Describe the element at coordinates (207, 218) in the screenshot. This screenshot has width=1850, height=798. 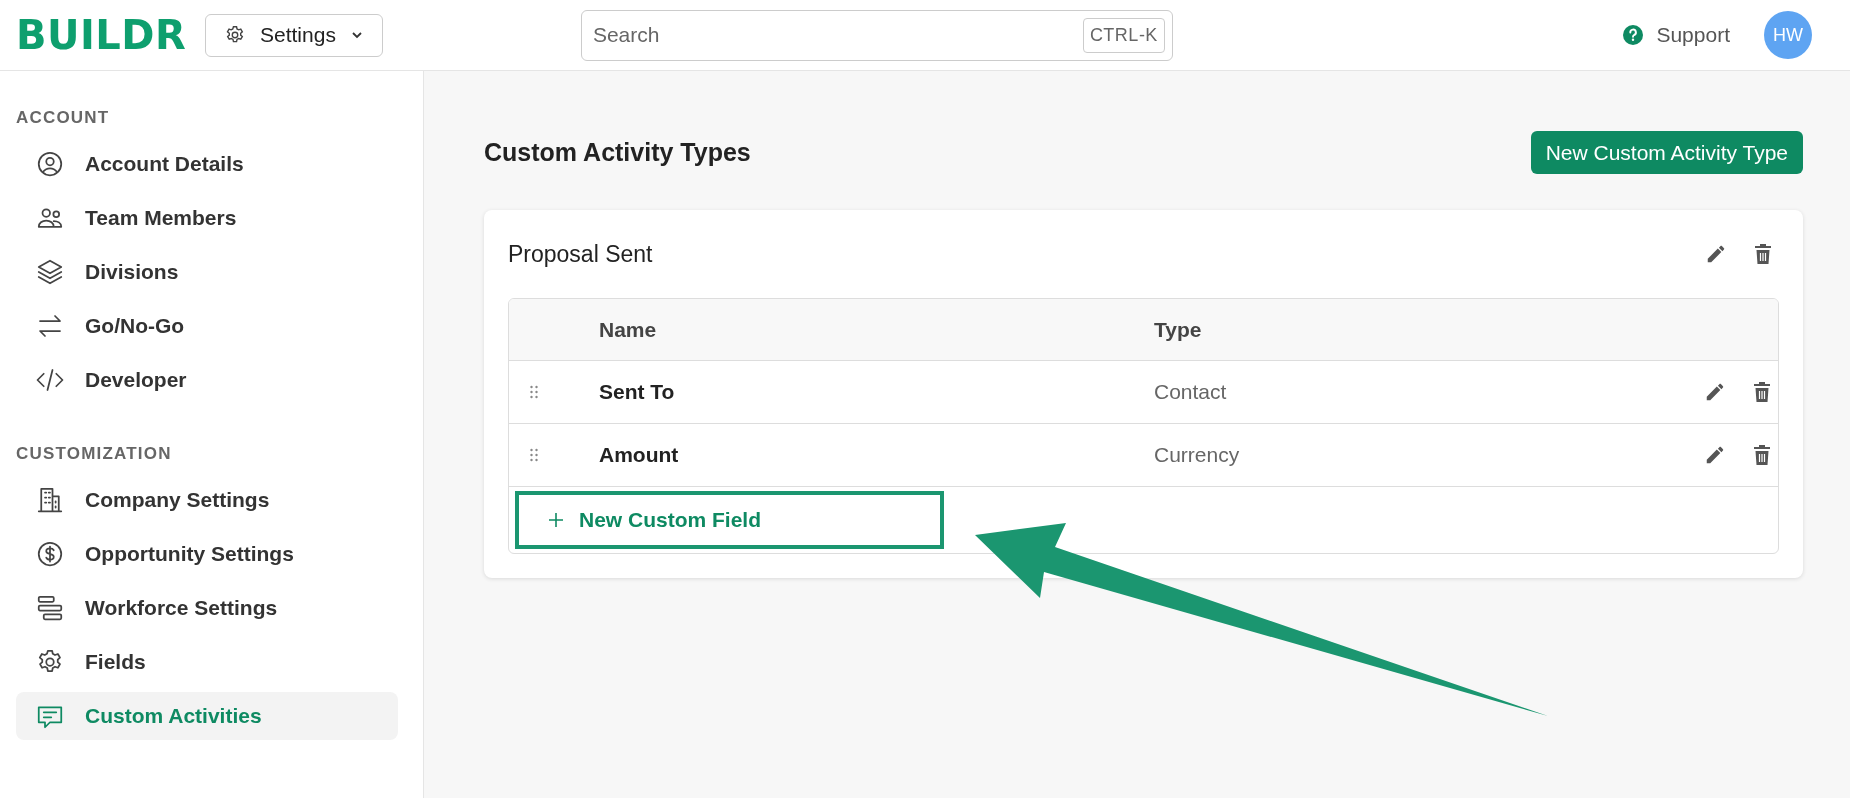
I see `sidebar-item: Team Members` at that location.